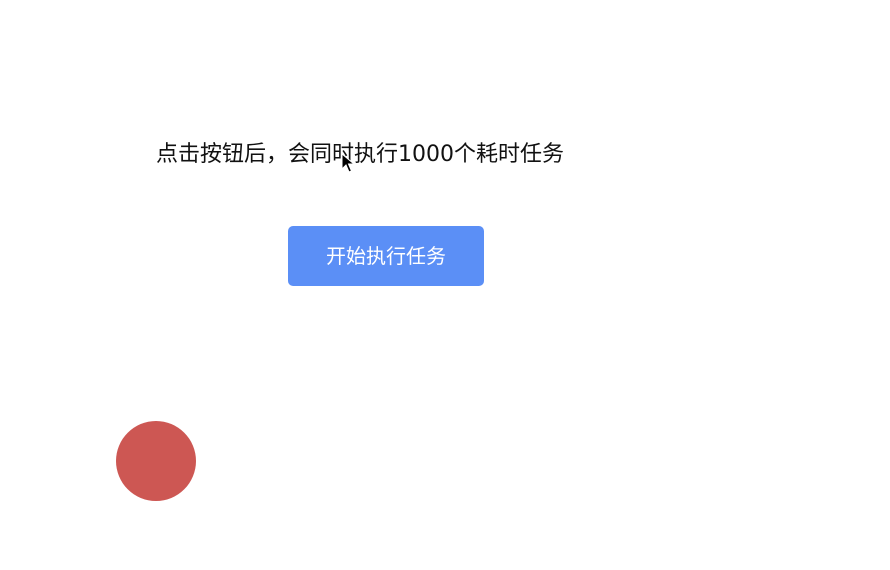  What do you see at coordinates (360, 154) in the screenshot?
I see `task-description-text: 点击按钮后，会同时执行1000个耗时任务` at bounding box center [360, 154].